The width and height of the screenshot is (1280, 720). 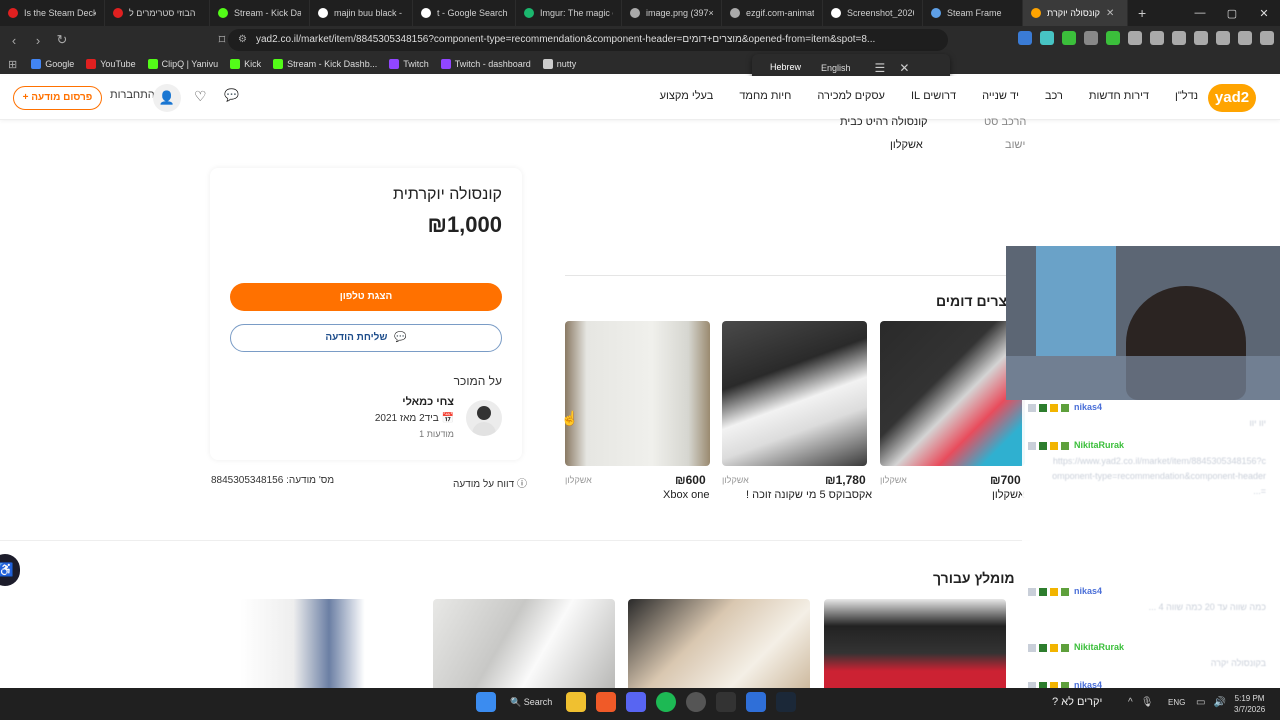 What do you see at coordinates (242, 40) in the screenshot?
I see `site-info-icon: ⚙` at bounding box center [242, 40].